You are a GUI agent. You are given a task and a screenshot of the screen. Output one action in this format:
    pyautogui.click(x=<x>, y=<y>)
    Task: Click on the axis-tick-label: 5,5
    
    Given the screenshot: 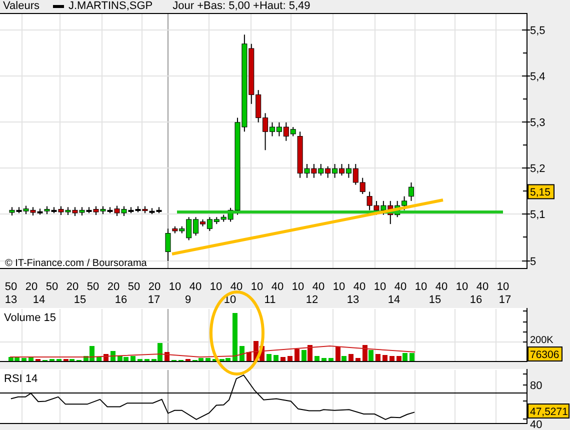 What is the action you would take?
    pyautogui.click(x=538, y=31)
    